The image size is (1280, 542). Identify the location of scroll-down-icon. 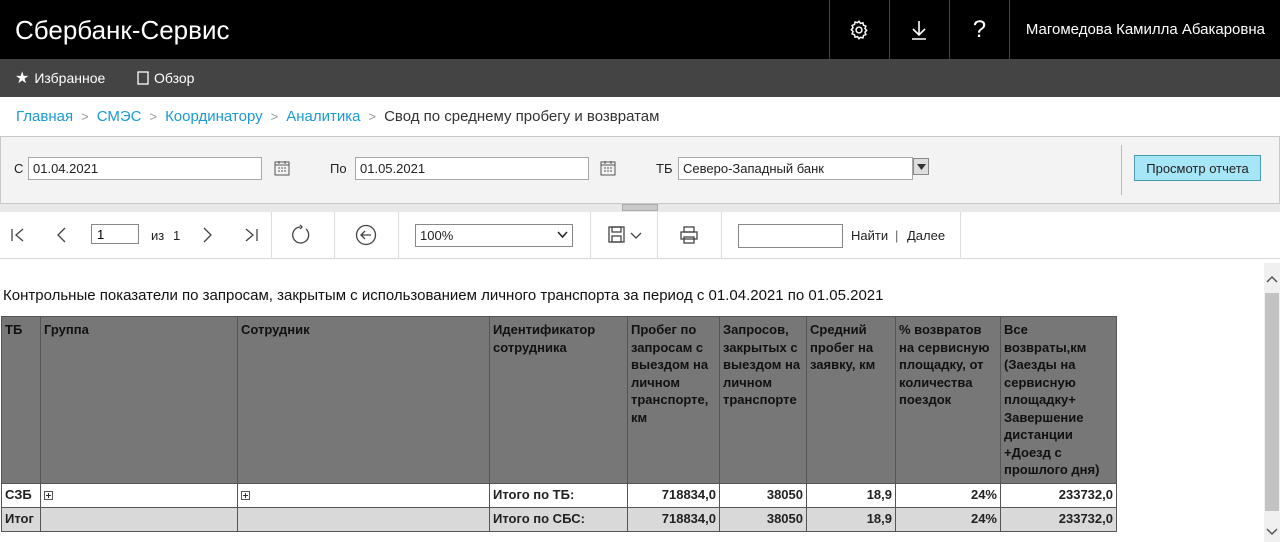
(1272, 532).